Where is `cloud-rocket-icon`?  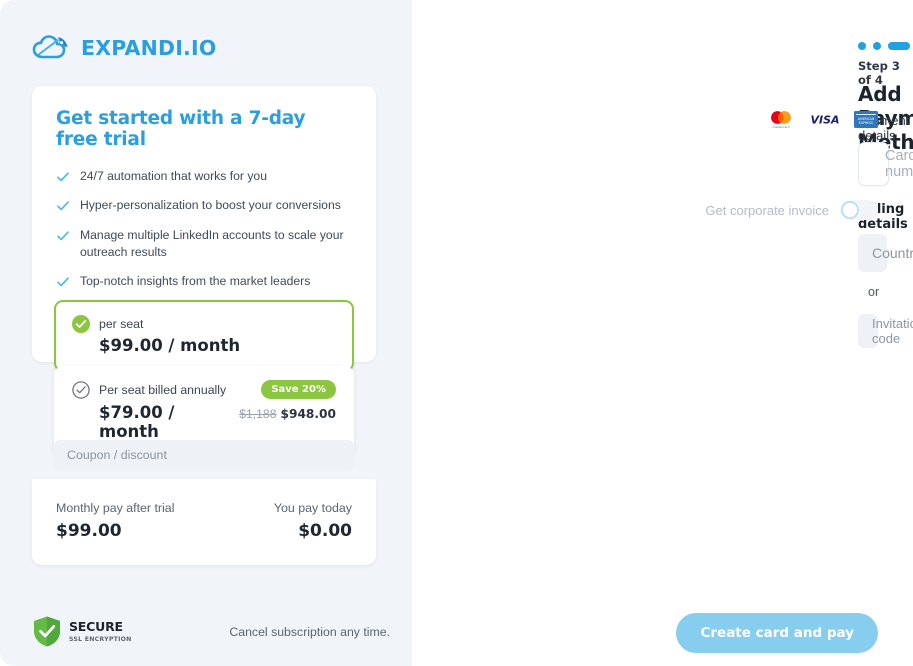 cloud-rocket-icon is located at coordinates (50, 47).